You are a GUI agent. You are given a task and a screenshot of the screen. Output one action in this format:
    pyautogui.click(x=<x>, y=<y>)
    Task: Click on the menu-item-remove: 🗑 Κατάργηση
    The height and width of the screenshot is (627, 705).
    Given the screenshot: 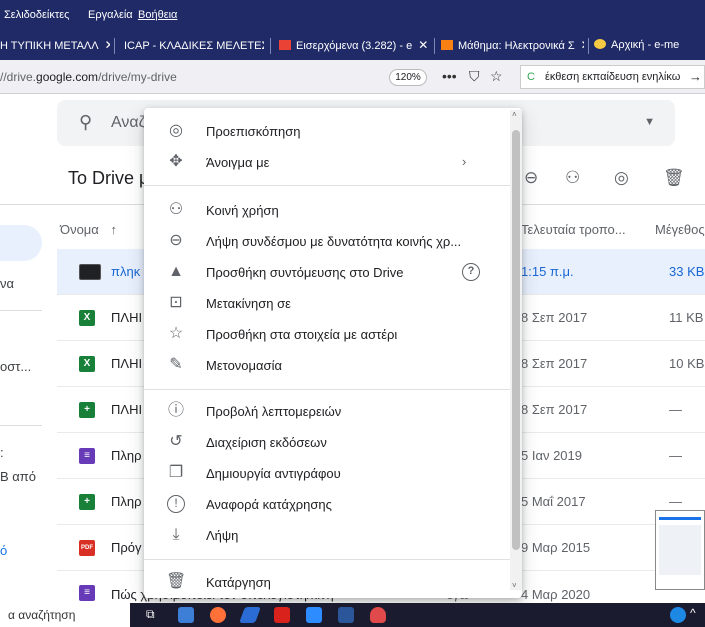 What is the action you would take?
    pyautogui.click(x=327, y=582)
    